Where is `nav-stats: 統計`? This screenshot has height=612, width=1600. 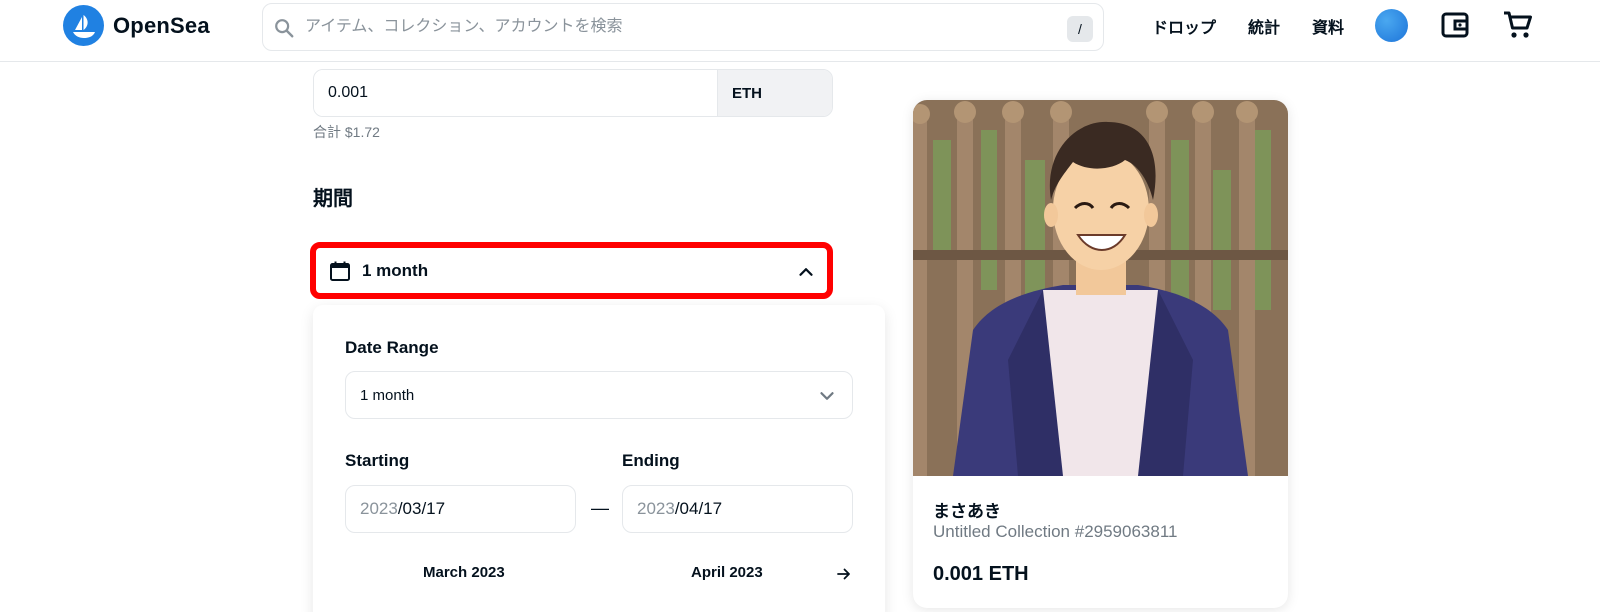
nav-stats: 統計 is located at coordinates (1264, 26).